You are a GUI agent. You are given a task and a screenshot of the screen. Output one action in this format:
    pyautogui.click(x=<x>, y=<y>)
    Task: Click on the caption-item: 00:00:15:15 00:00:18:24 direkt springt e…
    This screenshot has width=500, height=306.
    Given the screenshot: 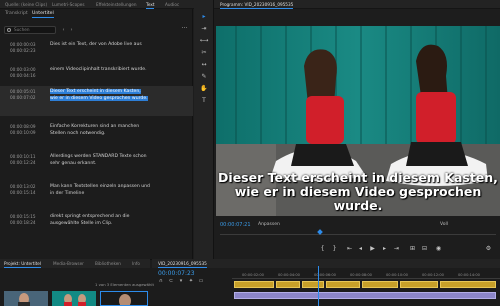 What is the action you would take?
    pyautogui.click(x=96, y=226)
    